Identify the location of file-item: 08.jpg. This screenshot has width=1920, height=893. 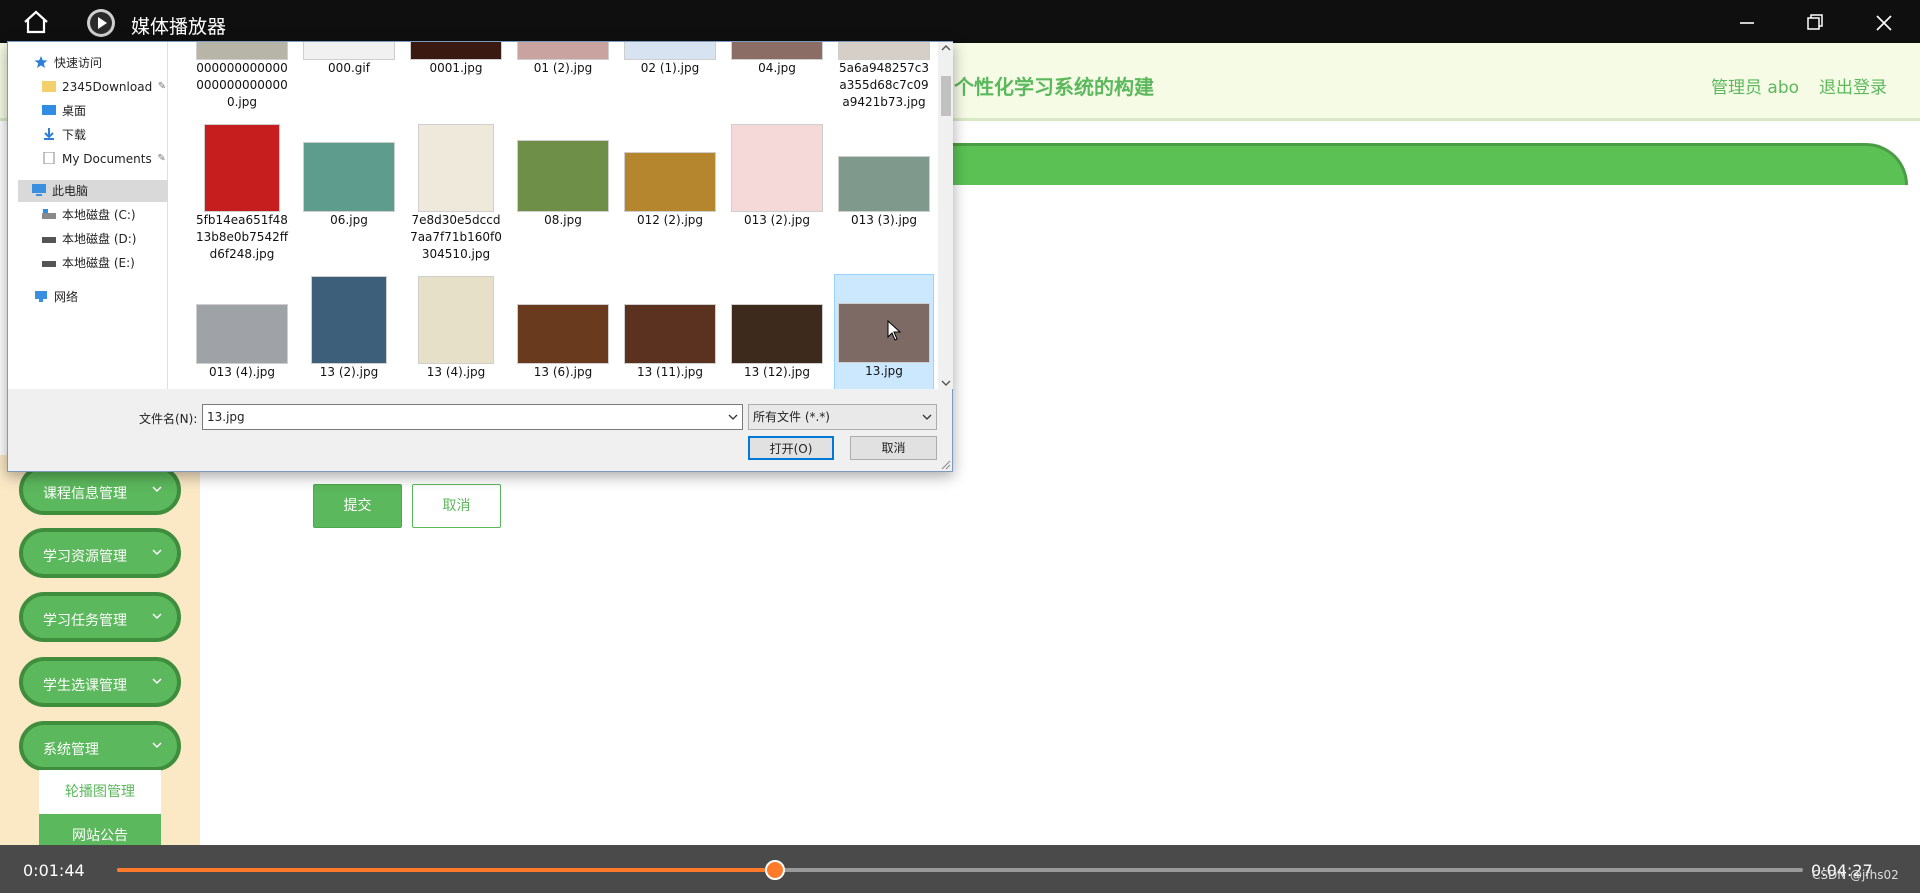
(563, 176).